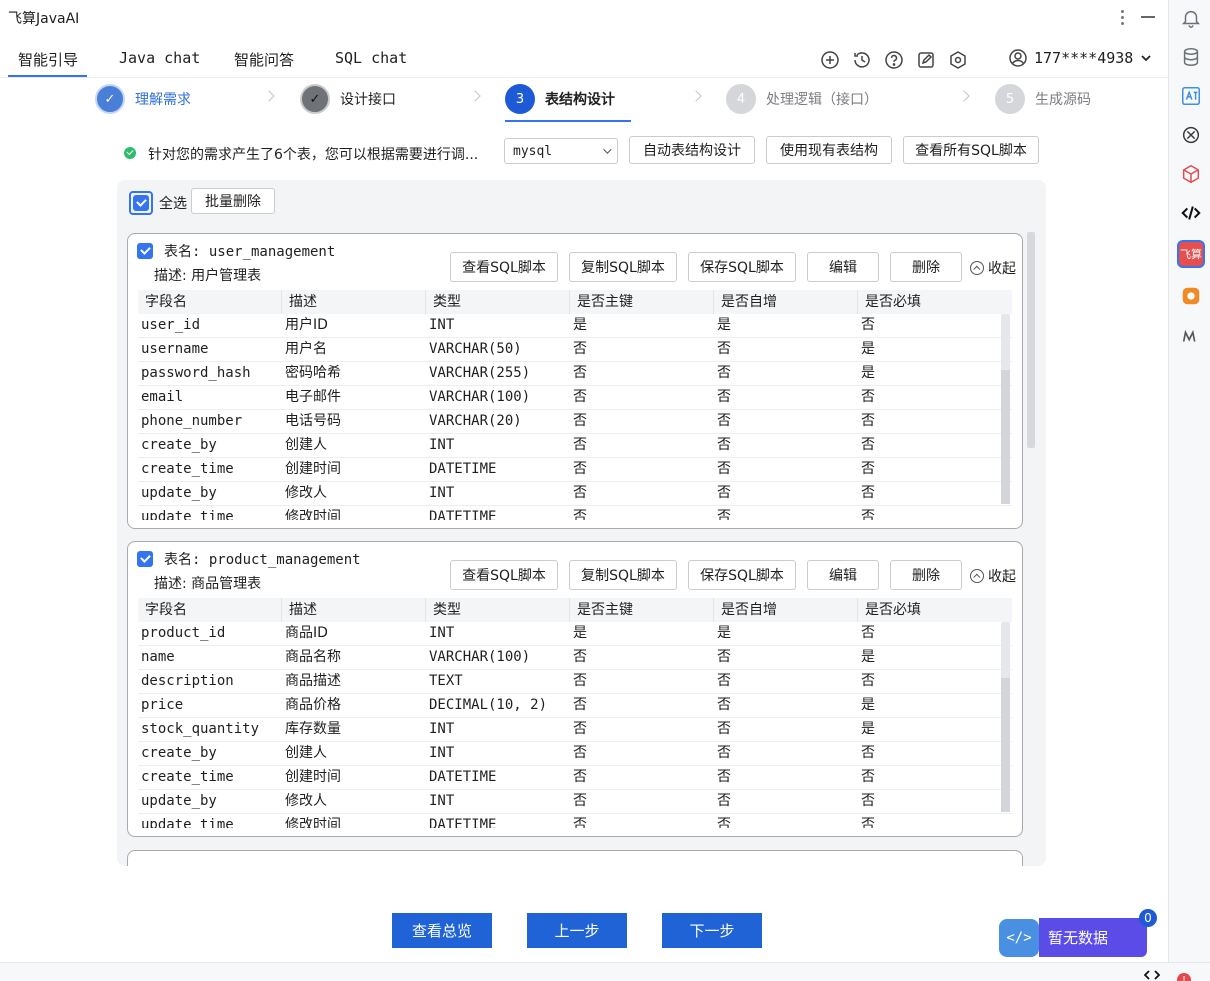  I want to click on table-row: password_hash 密码哈希 VARCHAR(255) 否 否 是, so click(575, 374).